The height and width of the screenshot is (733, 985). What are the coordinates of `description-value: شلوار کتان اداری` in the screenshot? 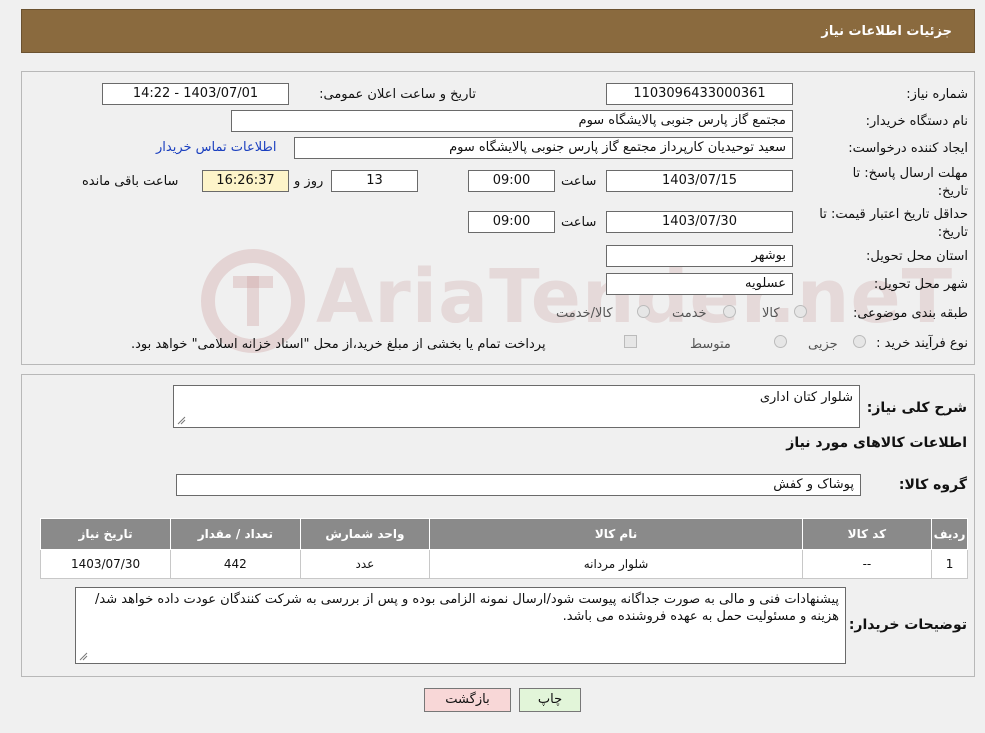 It's located at (806, 397).